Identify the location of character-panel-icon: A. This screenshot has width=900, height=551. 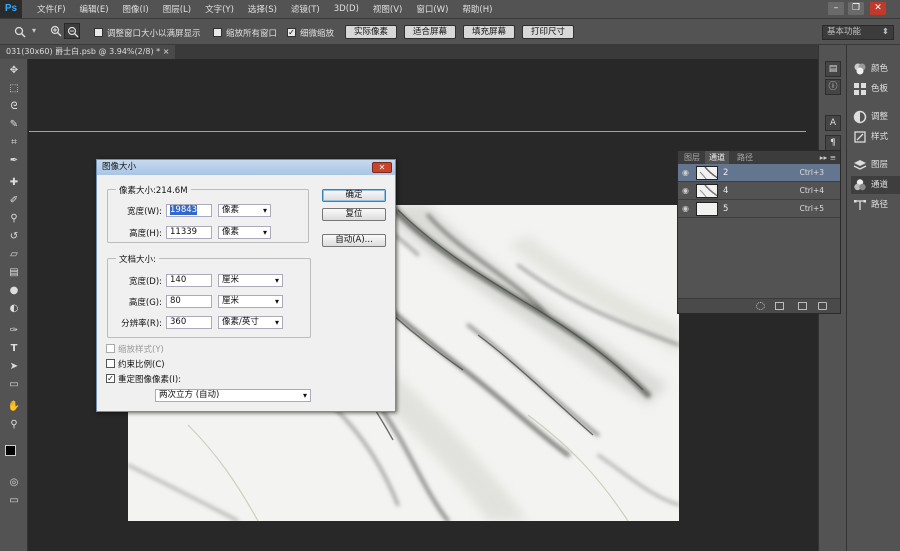
(833, 123).